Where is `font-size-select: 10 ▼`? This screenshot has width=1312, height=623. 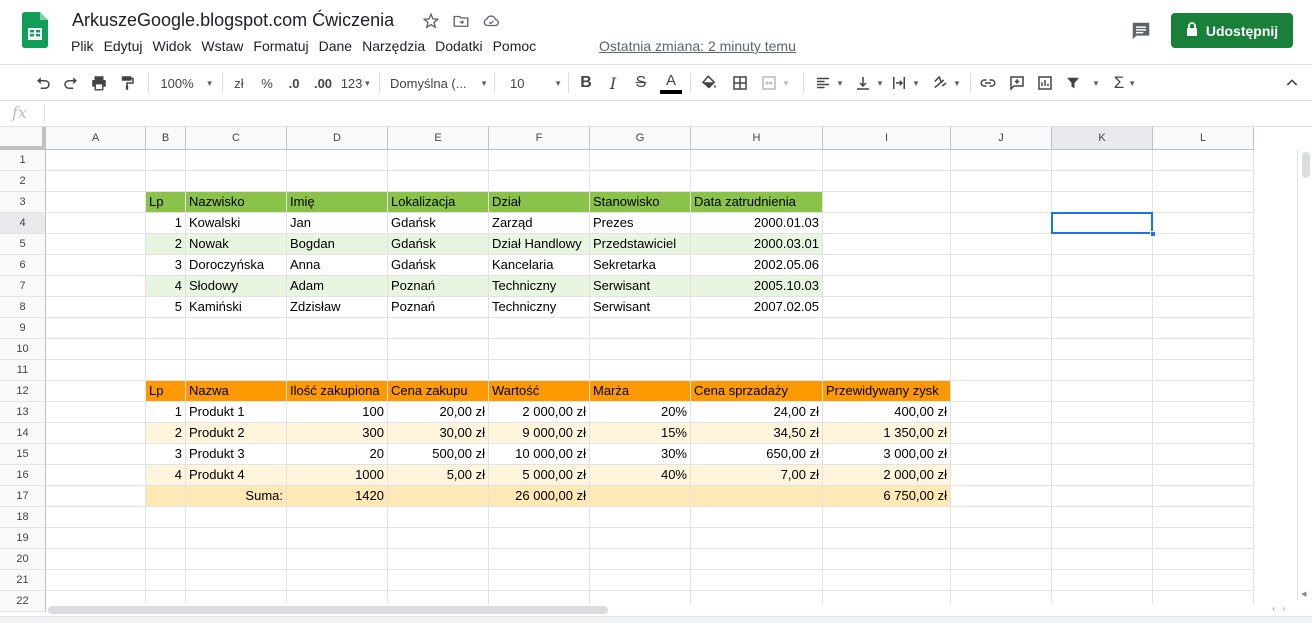
font-size-select: 10 ▼ is located at coordinates (533, 83).